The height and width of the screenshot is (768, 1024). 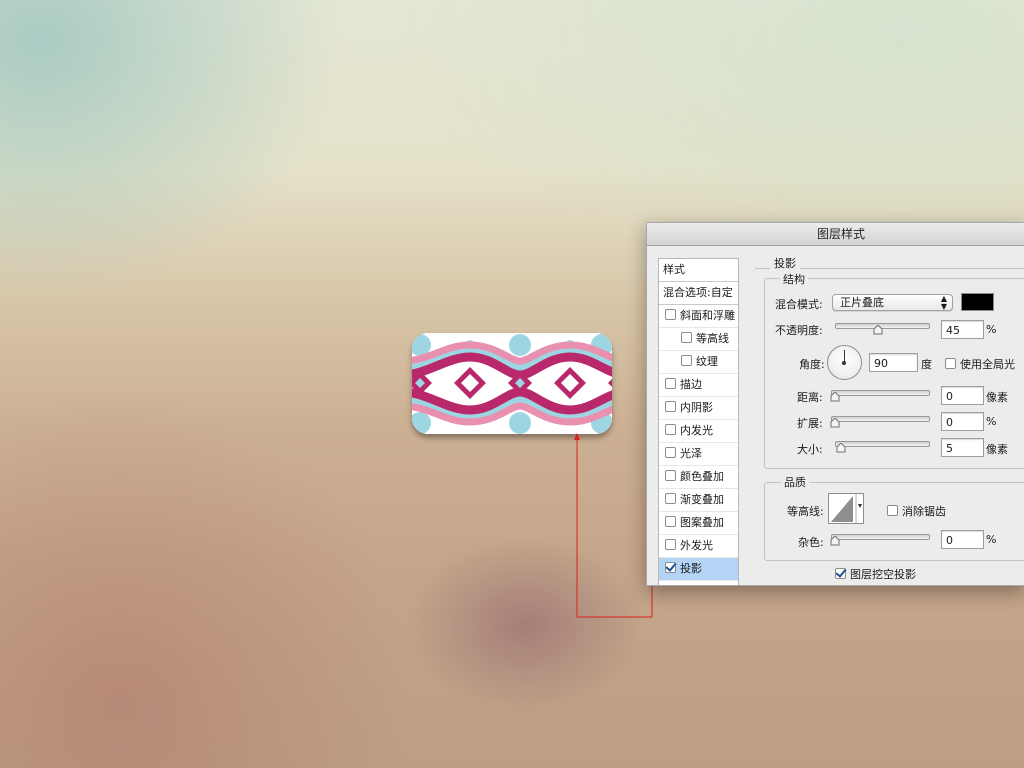 I want to click on opacity-slider, so click(x=882, y=329).